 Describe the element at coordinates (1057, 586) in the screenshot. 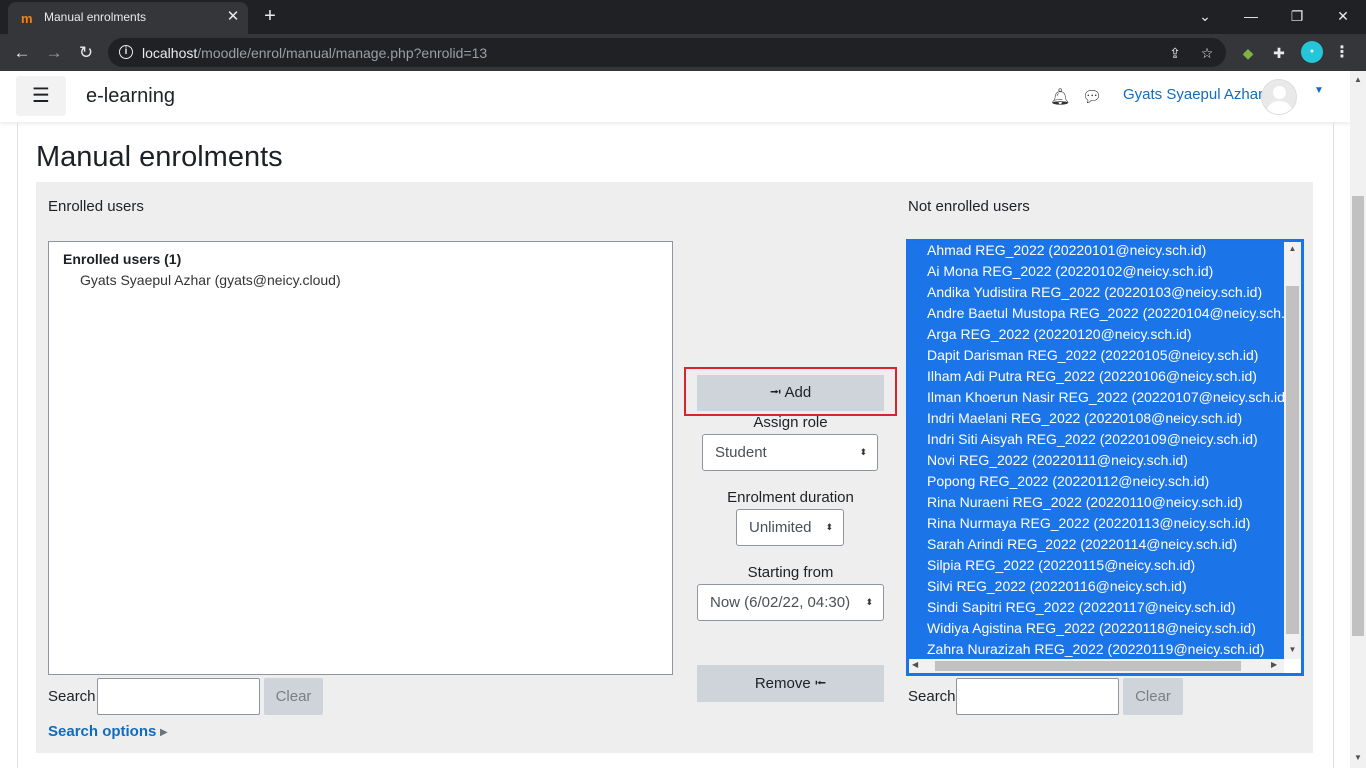

I see `not-enrolled-user-option: Silvi REG_2022 (20220116@neicy.sch.id)` at that location.